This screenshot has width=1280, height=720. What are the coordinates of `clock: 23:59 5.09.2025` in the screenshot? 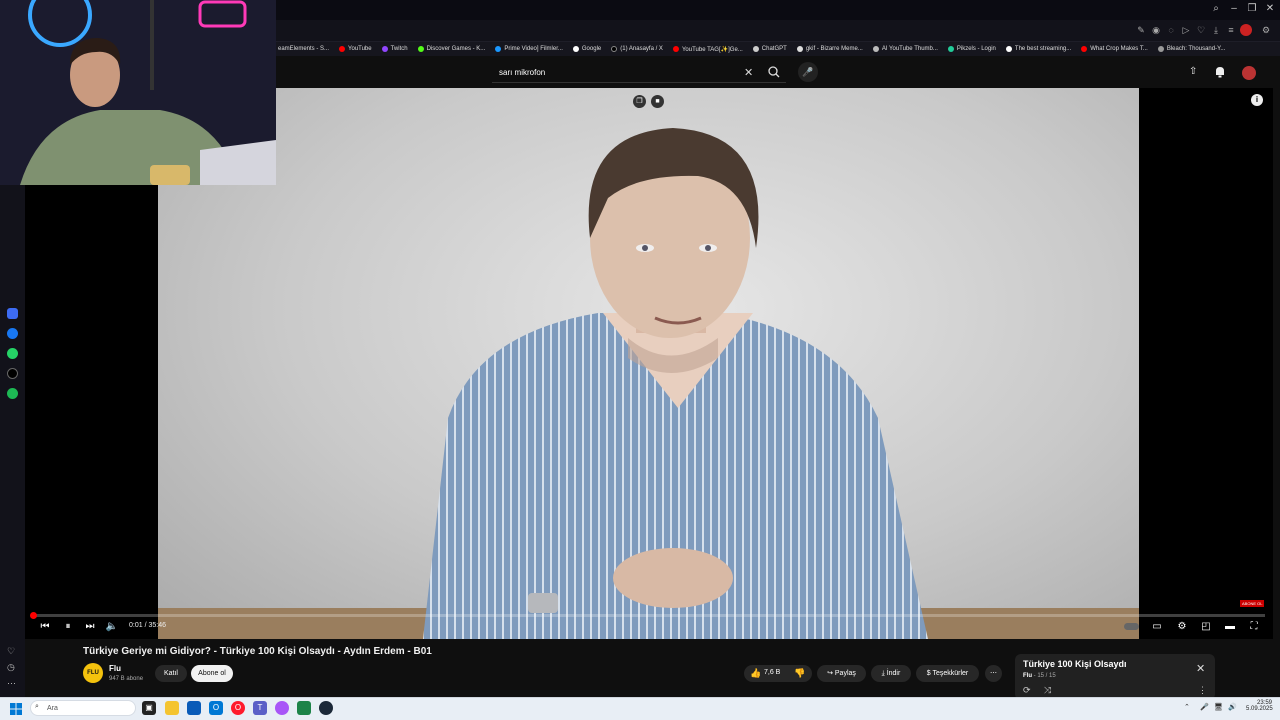 It's located at (1259, 706).